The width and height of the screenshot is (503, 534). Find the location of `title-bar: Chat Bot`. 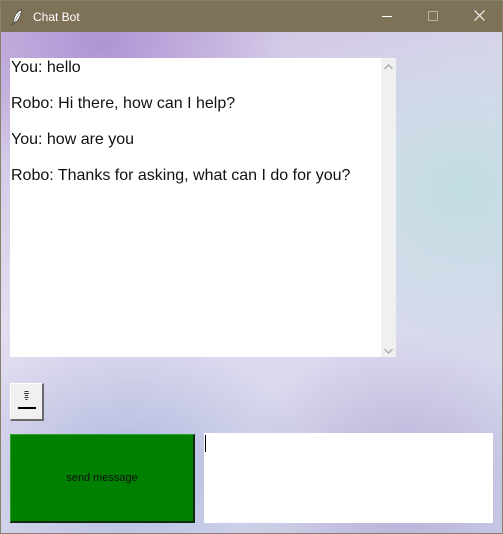

title-bar: Chat Bot is located at coordinates (251, 16).